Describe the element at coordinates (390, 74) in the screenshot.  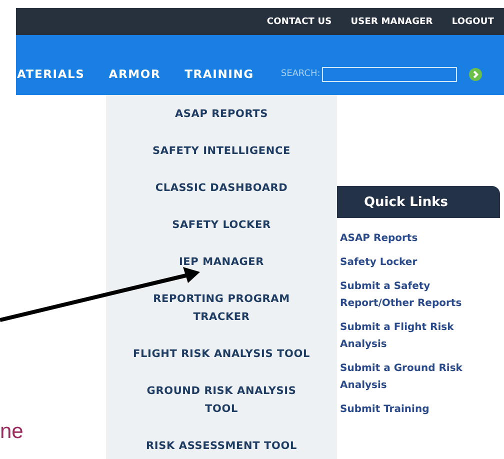
I see `search-field` at that location.